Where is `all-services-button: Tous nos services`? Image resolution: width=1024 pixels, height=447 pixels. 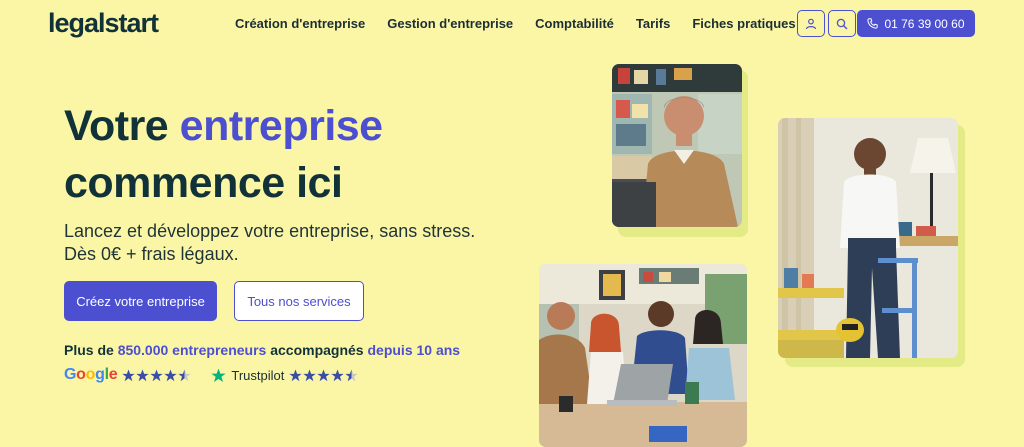 all-services-button: Tous nos services is located at coordinates (299, 301).